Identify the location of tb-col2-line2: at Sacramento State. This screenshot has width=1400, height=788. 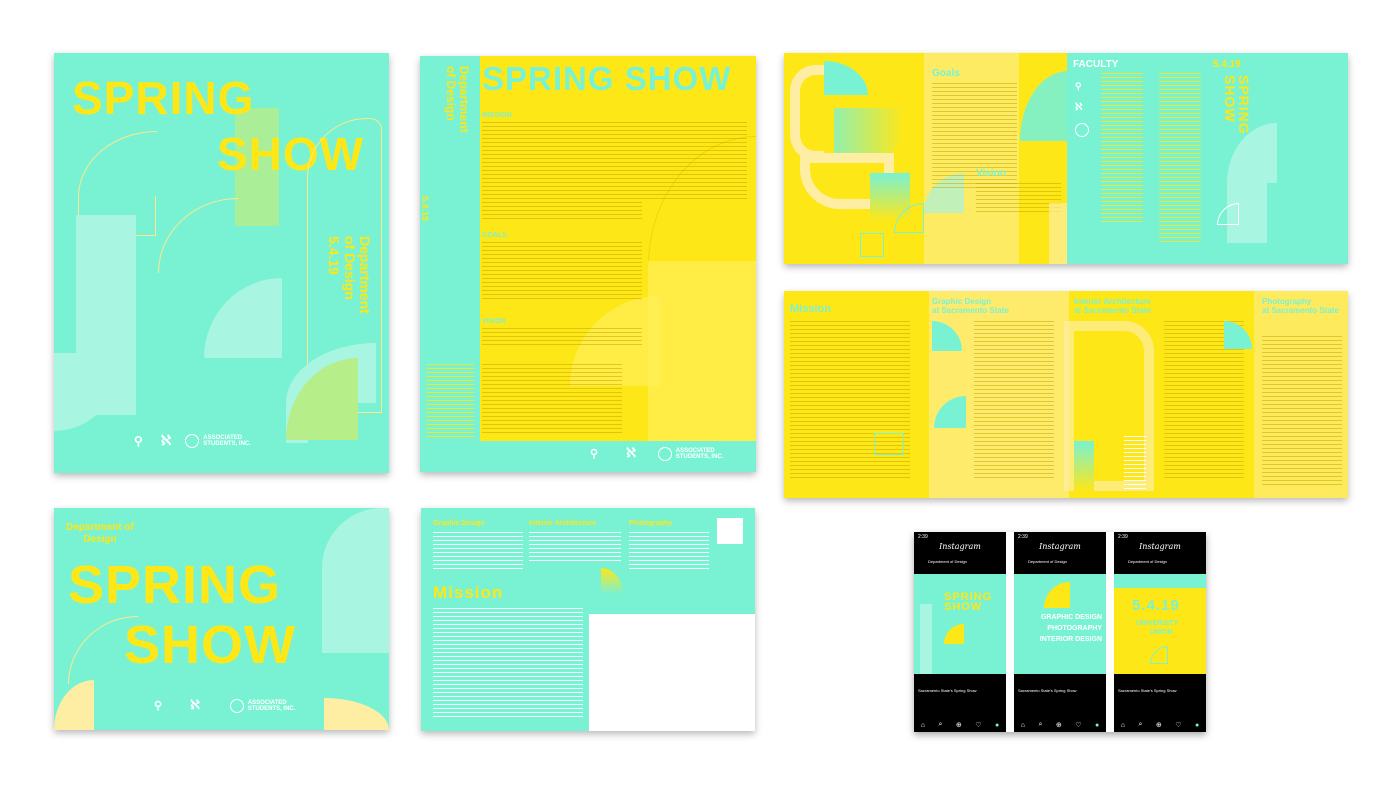
(970, 311).